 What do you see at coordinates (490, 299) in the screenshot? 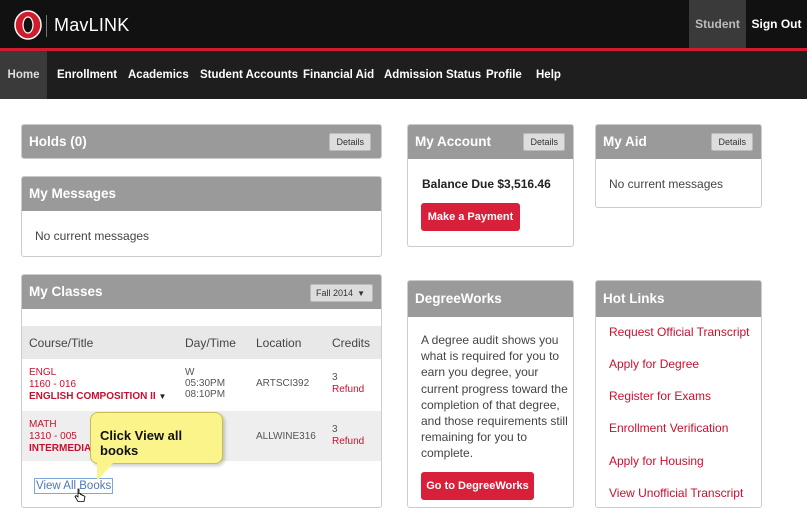
I see `degreeworks-title: DegreeWorks` at bounding box center [490, 299].